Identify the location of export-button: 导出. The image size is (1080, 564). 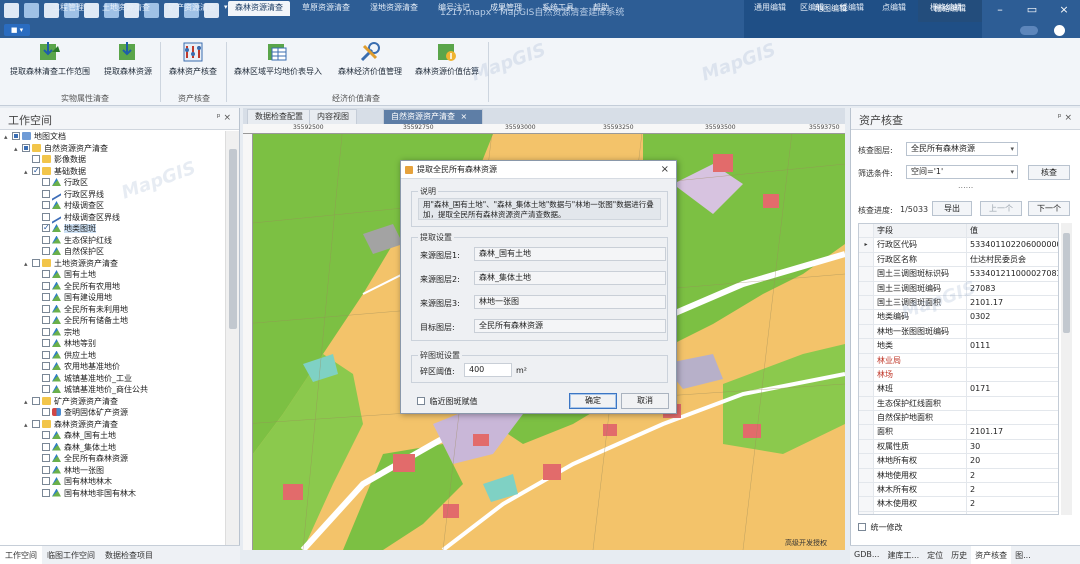
(952, 208).